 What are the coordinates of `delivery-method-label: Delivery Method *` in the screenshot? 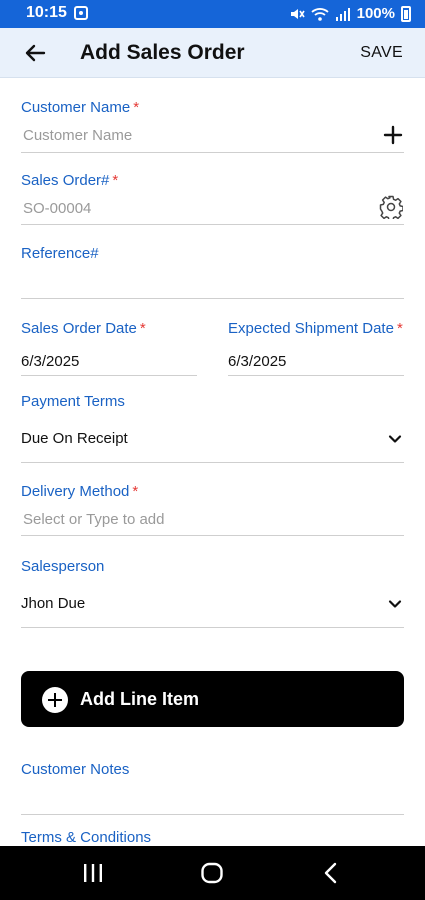 It's located at (80, 491).